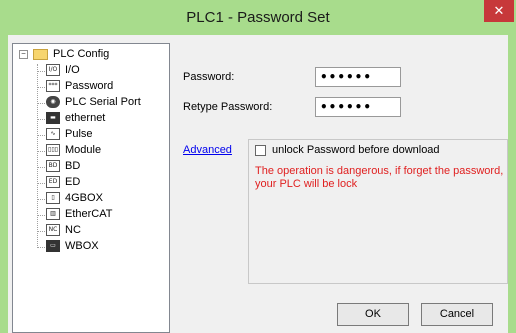  I want to click on close-button: ✕, so click(499, 11).